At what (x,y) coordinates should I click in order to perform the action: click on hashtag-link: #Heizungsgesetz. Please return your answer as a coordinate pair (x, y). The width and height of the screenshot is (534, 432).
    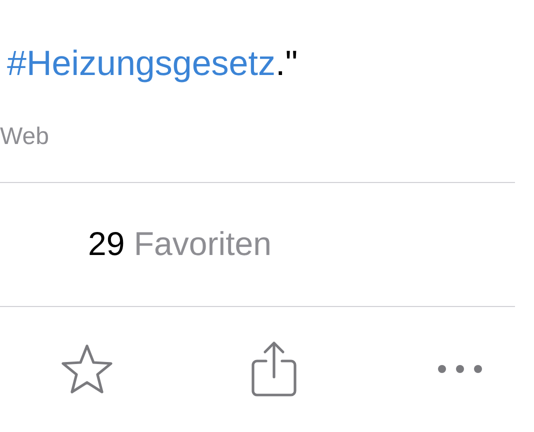
    Looking at the image, I should click on (141, 63).